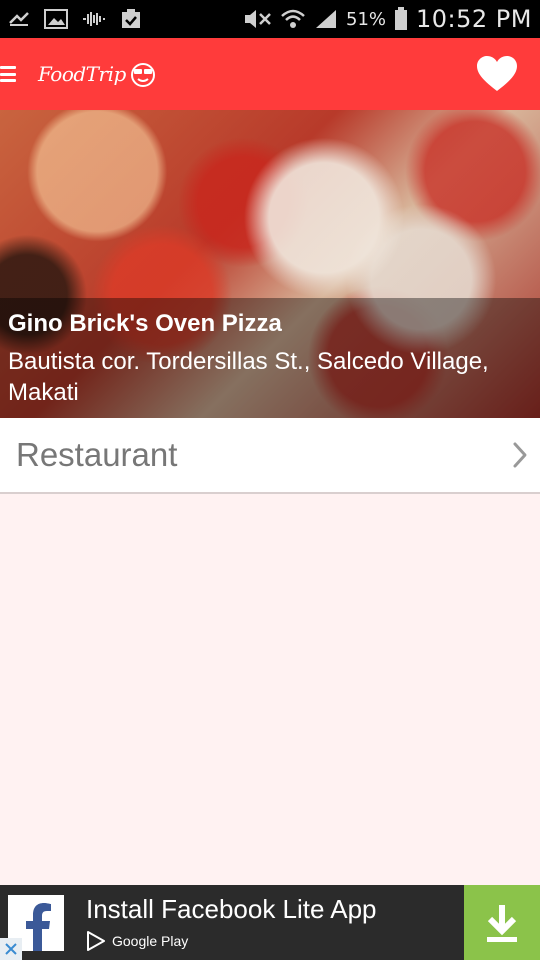  What do you see at coordinates (56, 19) in the screenshot?
I see `image-icon` at bounding box center [56, 19].